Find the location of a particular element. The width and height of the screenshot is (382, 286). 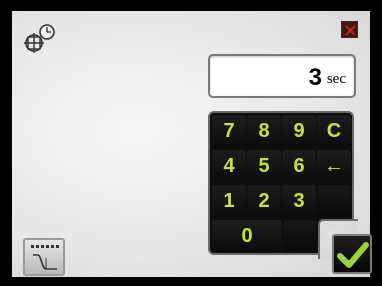

key-7: 7 is located at coordinates (229, 131).